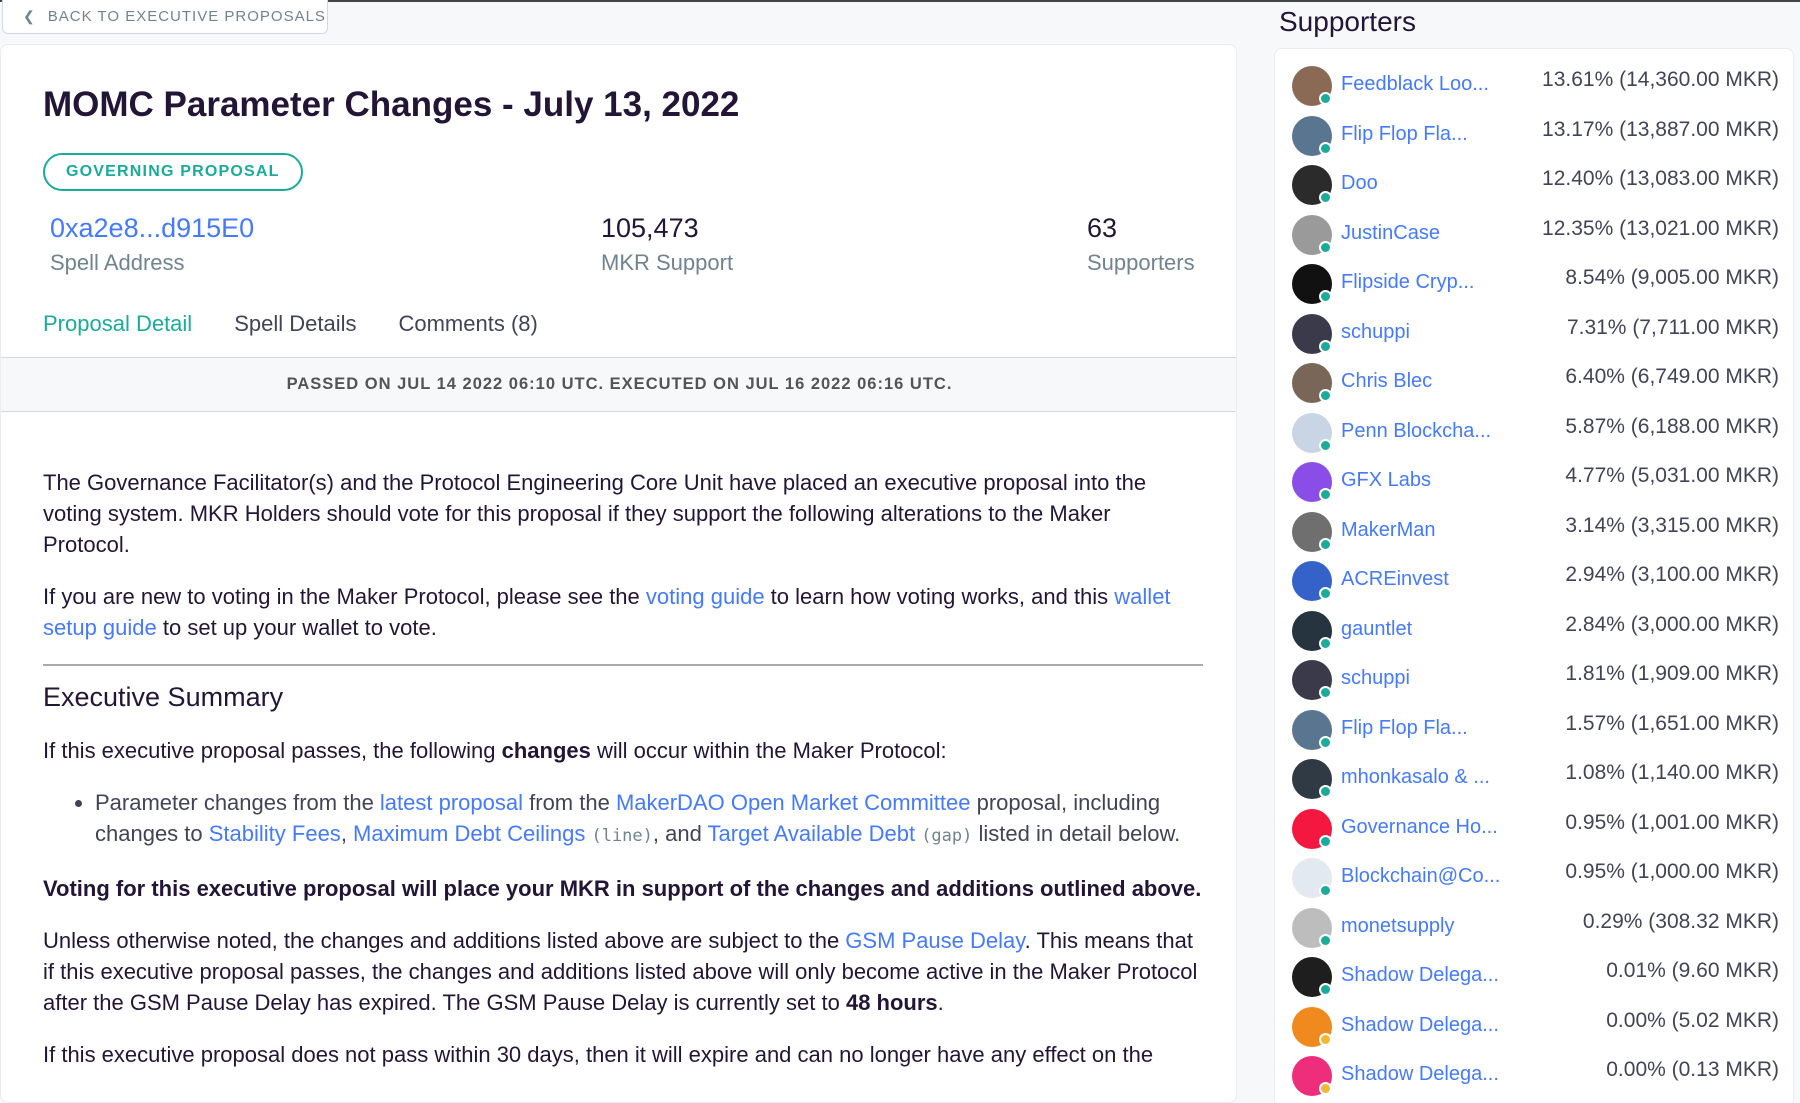 This screenshot has height=1103, width=1800. What do you see at coordinates (469, 833) in the screenshot?
I see `maximum-debt-ceilings-link: Maximum Debt Ceilings` at bounding box center [469, 833].